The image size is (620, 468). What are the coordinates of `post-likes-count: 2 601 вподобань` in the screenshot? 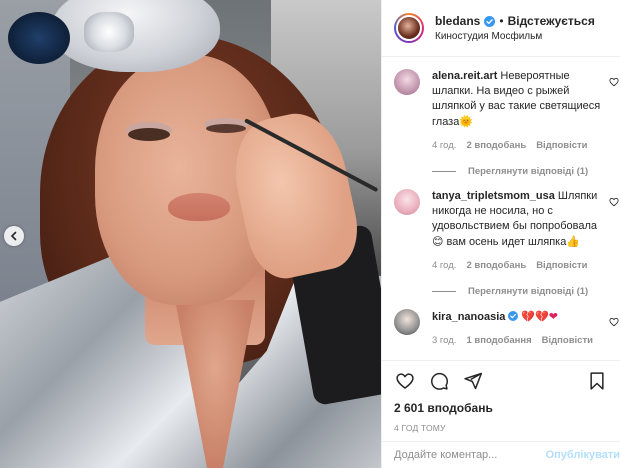 It's located at (501, 408).